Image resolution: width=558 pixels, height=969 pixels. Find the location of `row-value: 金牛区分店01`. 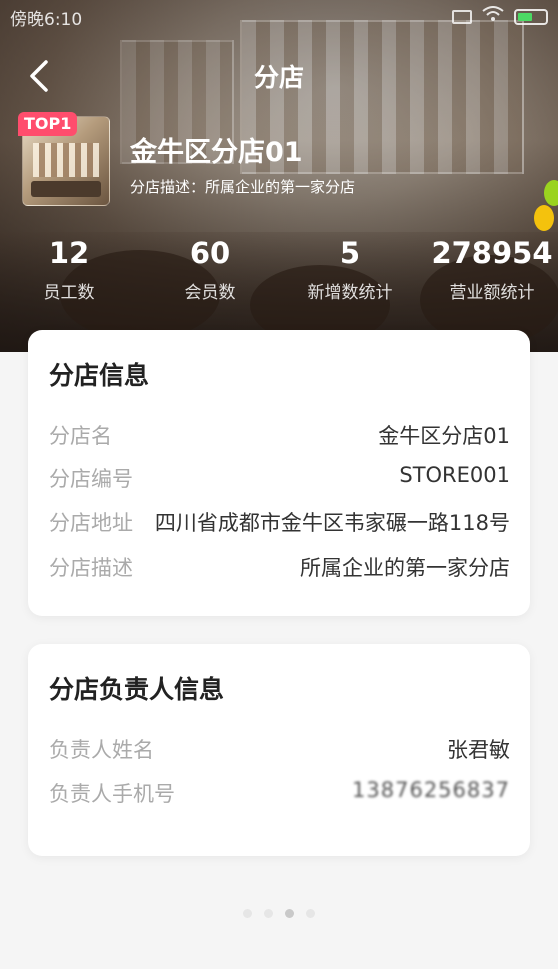

row-value: 金牛区分店01 is located at coordinates (444, 436).